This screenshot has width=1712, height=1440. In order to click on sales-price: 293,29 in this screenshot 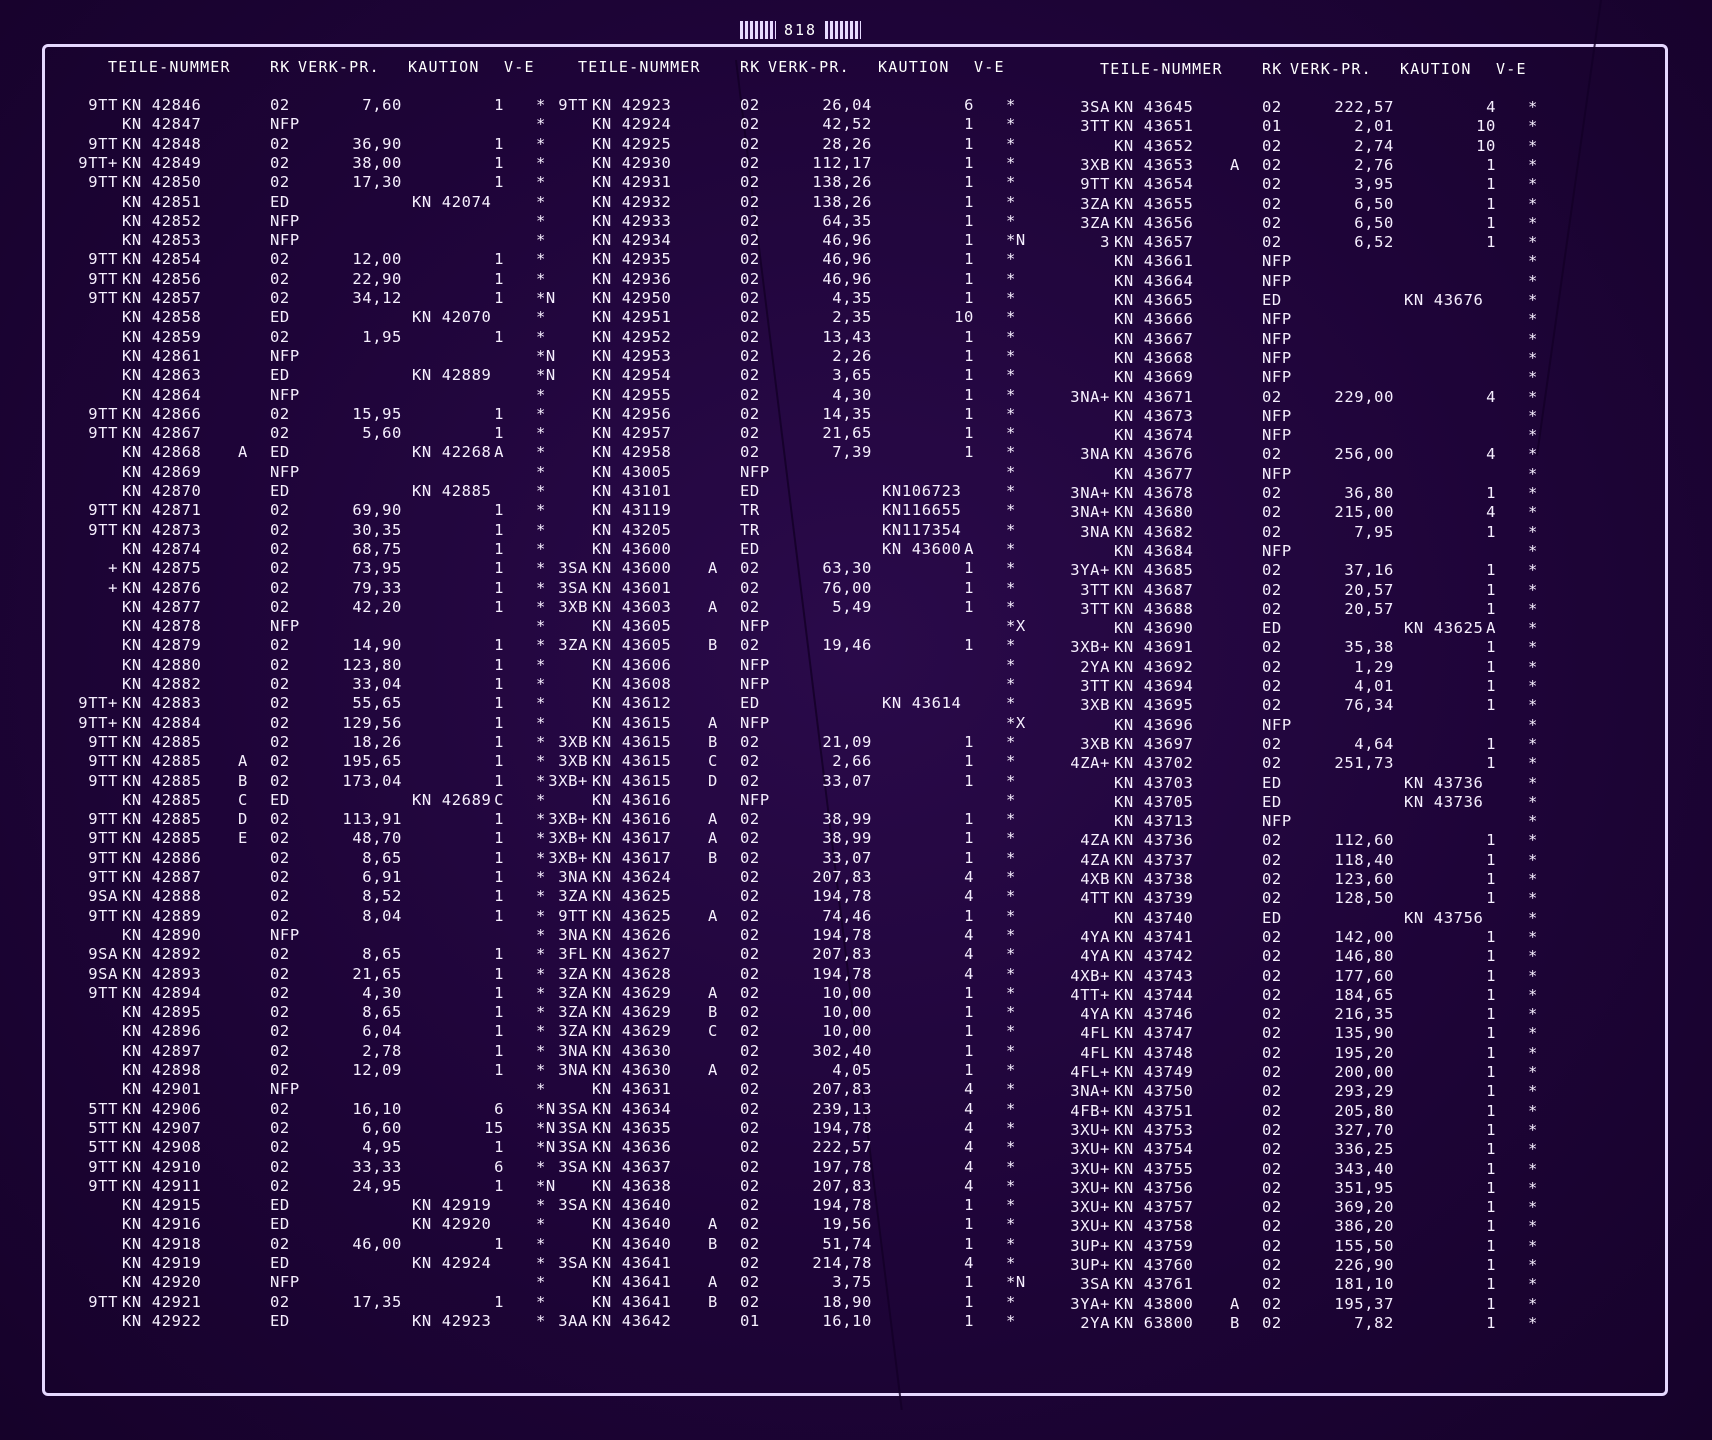, I will do `click(1364, 1091)`.